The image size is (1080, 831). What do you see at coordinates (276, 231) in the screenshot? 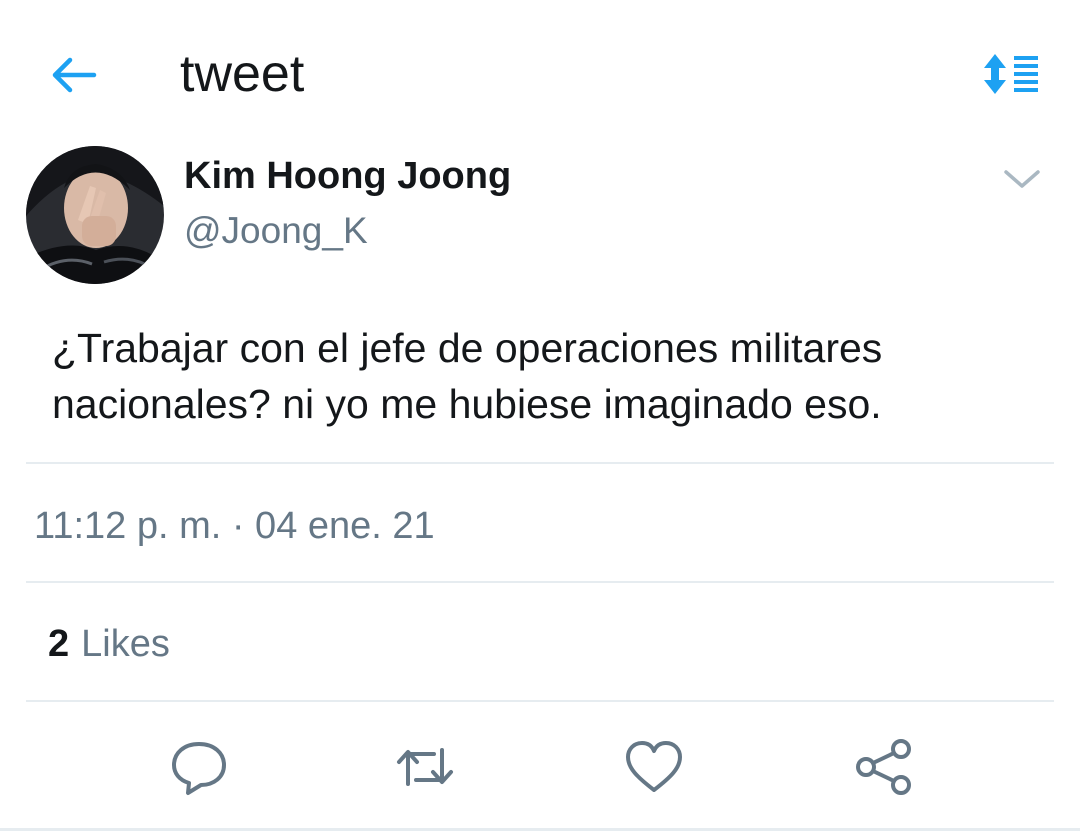
I see `author-handle: @Joong_K` at bounding box center [276, 231].